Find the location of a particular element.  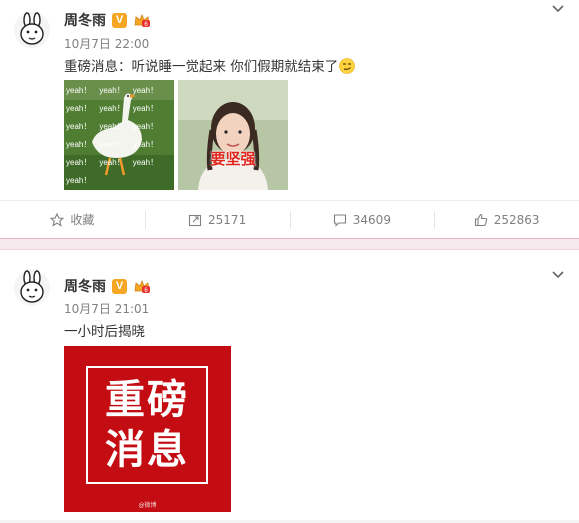

comment-icon is located at coordinates (339, 220).